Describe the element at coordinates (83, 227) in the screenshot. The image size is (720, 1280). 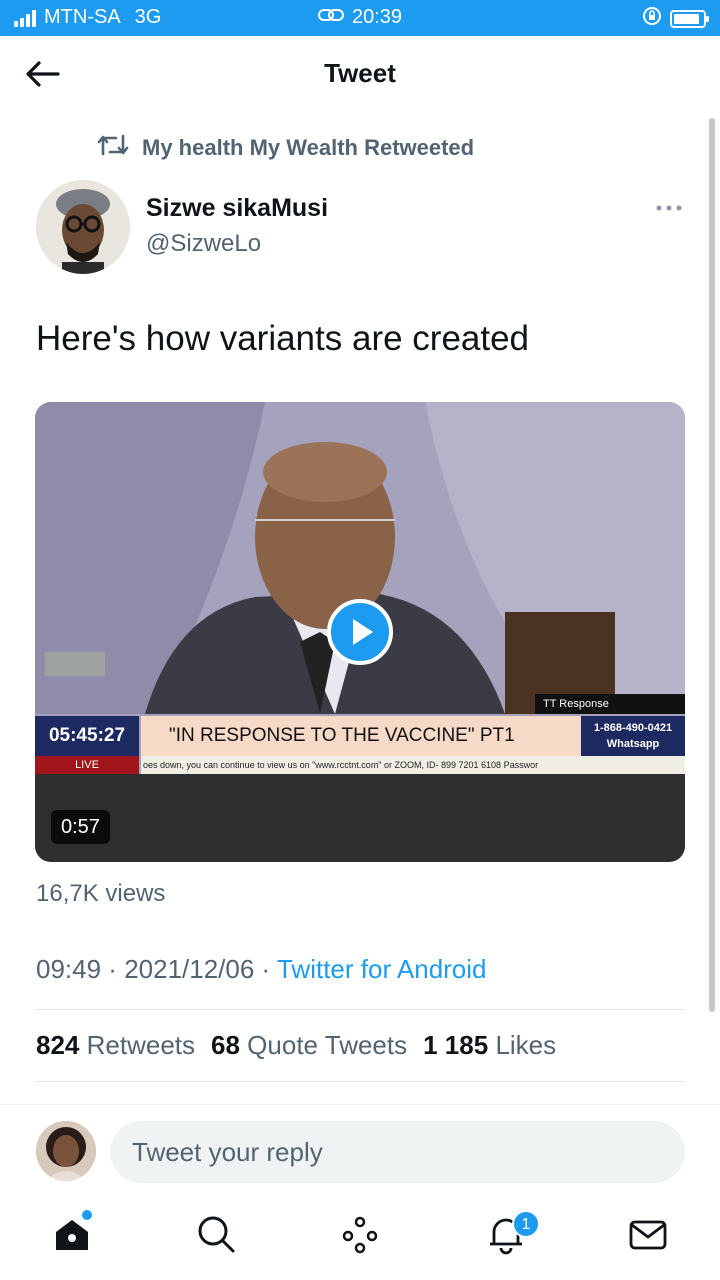
I see `author-avatar` at that location.